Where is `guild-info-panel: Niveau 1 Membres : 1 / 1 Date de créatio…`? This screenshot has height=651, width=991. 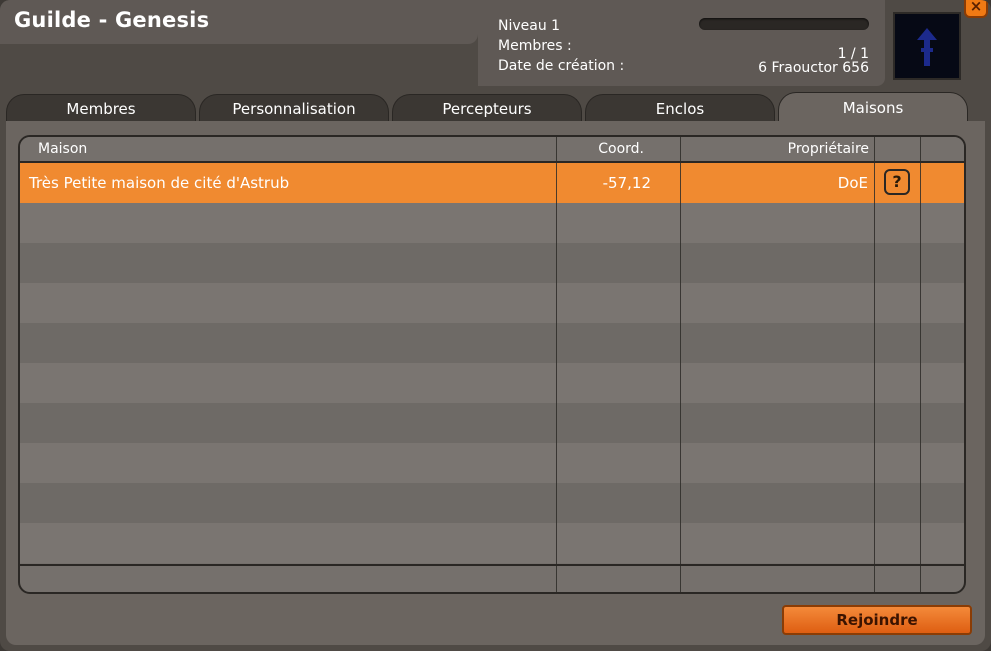 guild-info-panel: Niveau 1 Membres : 1 / 1 Date de créatio… is located at coordinates (681, 43).